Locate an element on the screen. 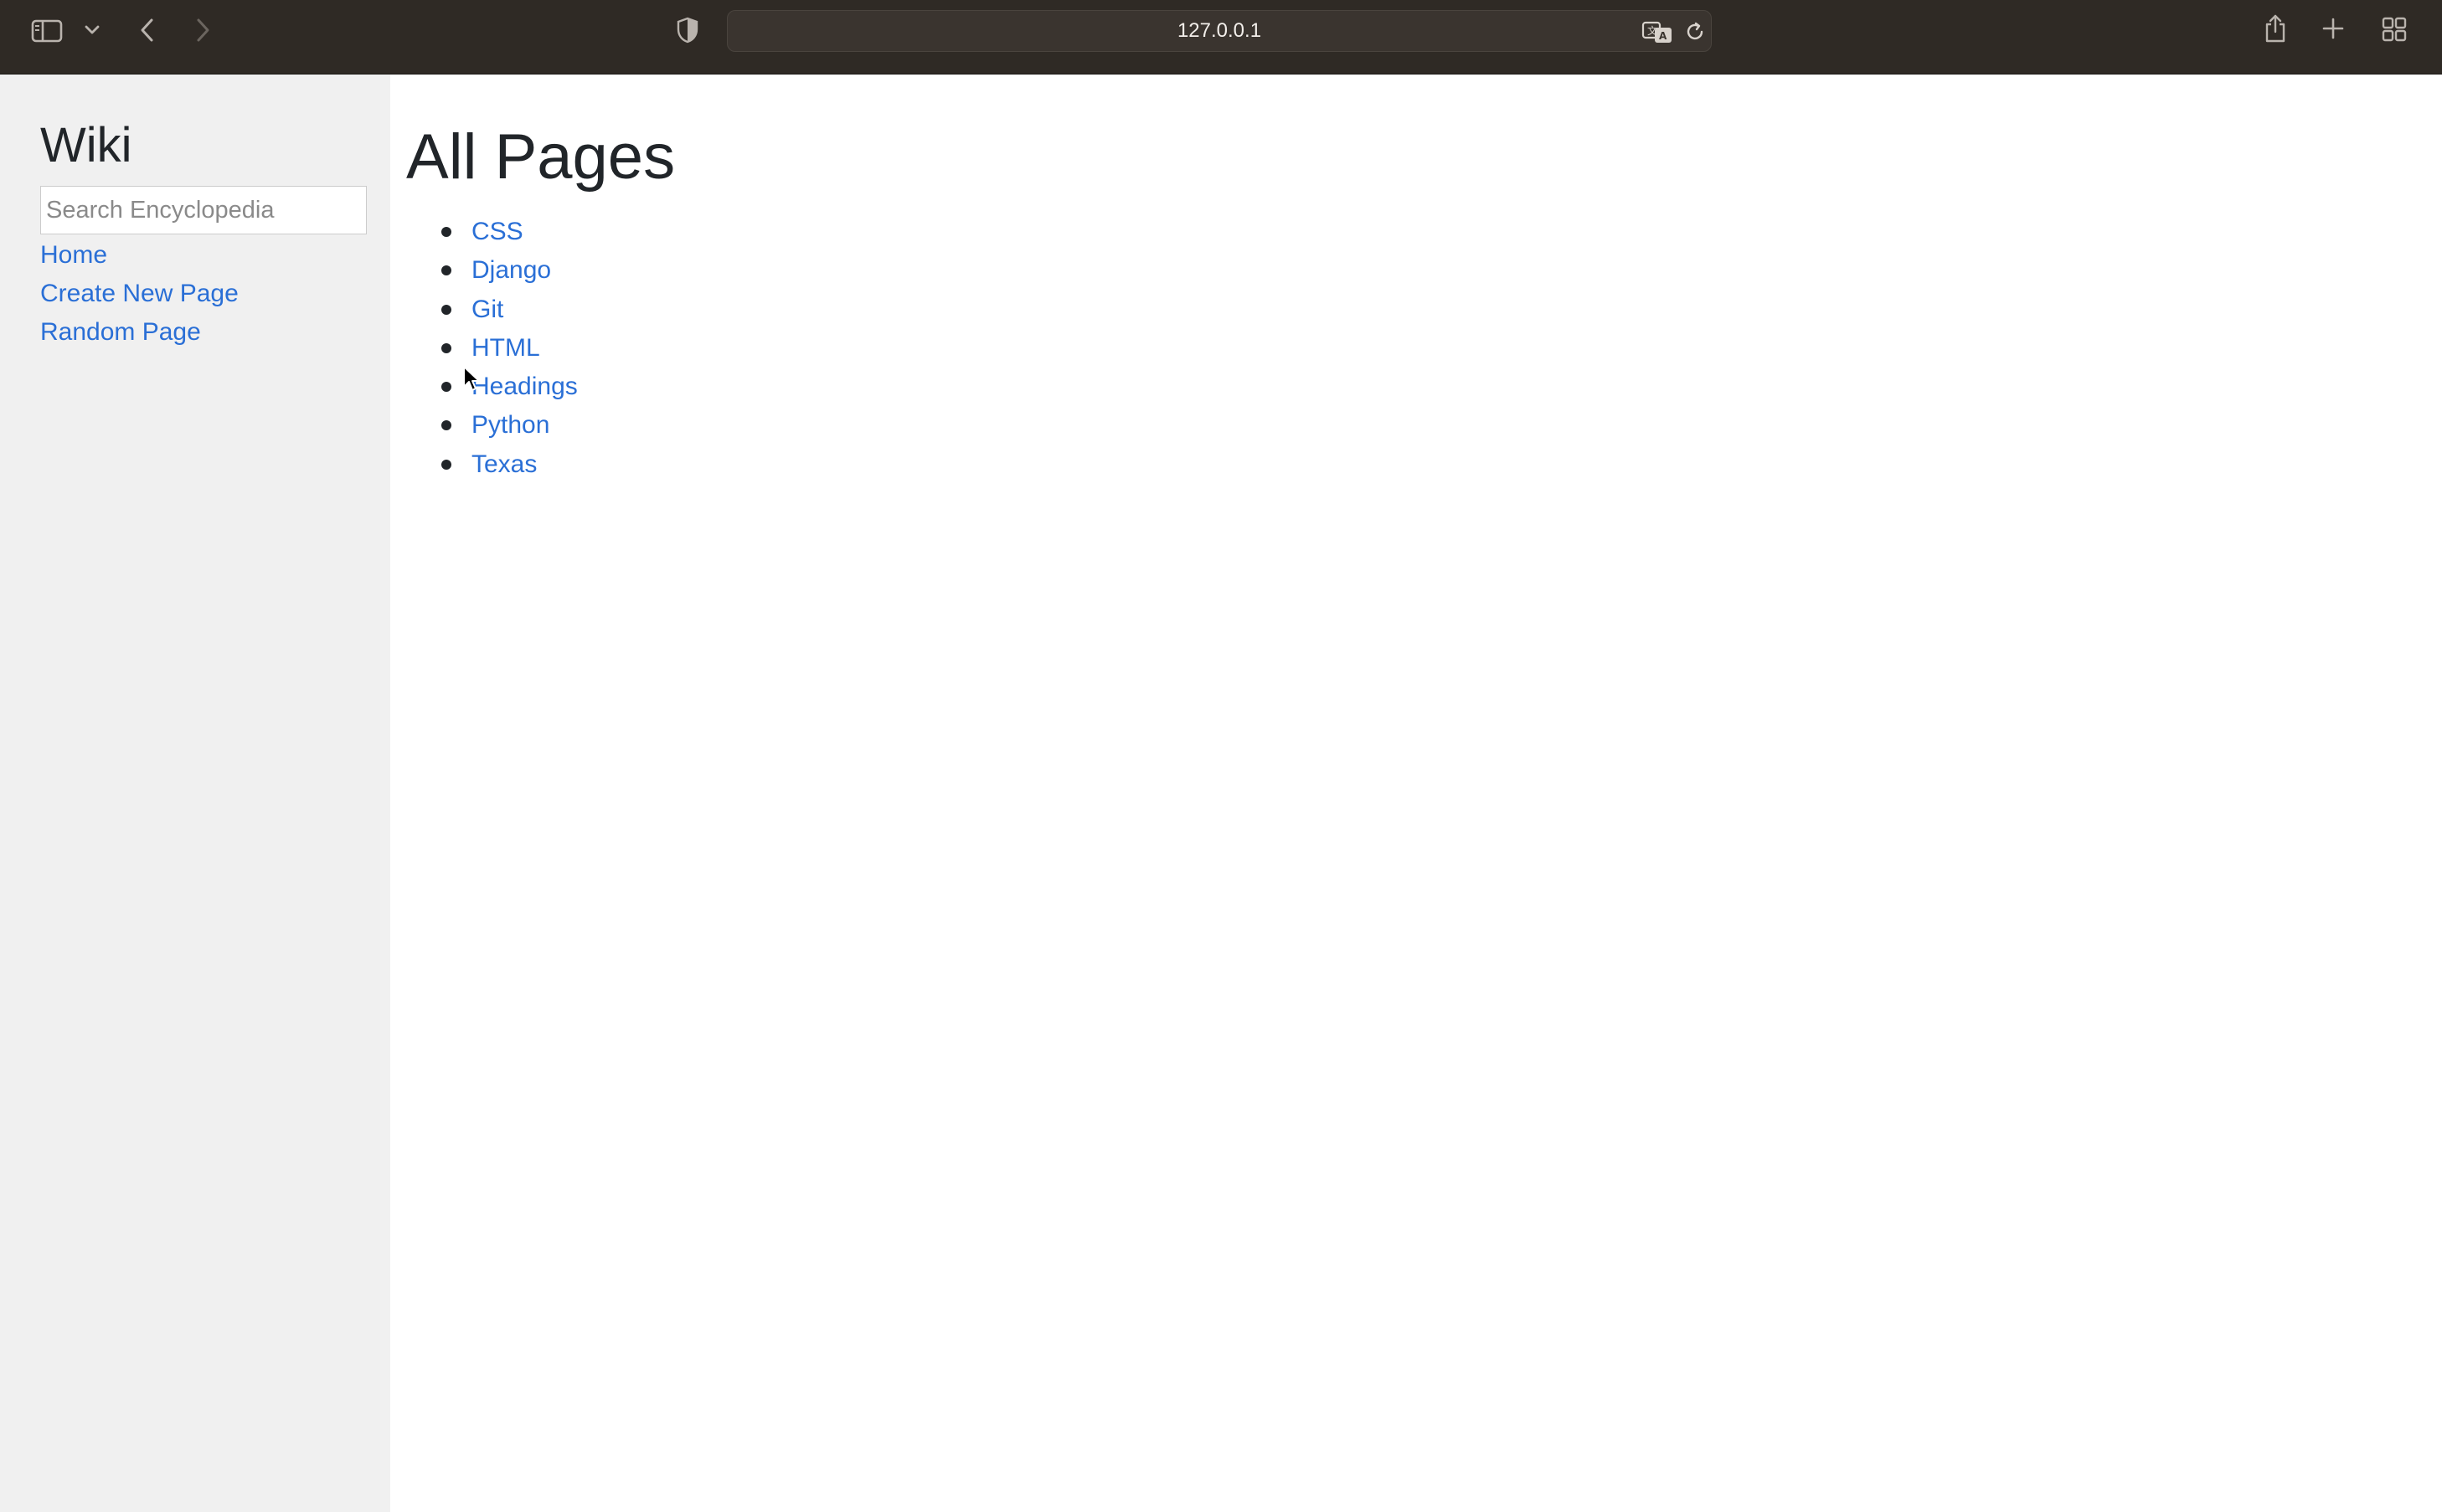  privacy-shield-icon is located at coordinates (687, 31).